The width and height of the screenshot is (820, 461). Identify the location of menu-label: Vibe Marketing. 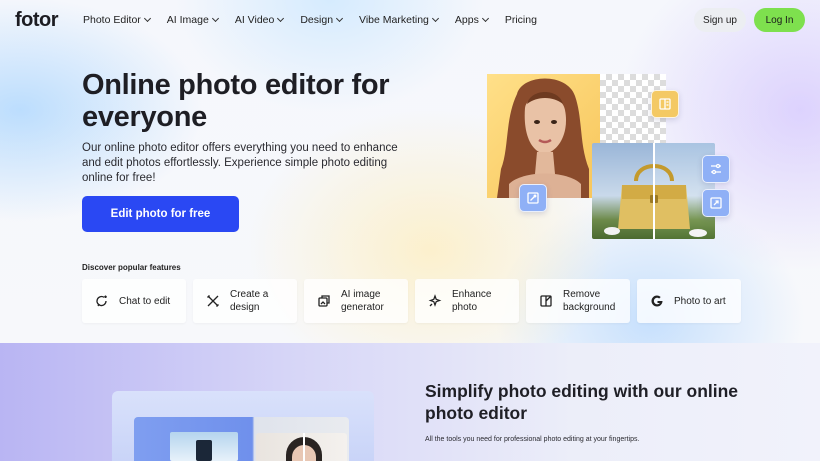
(394, 20).